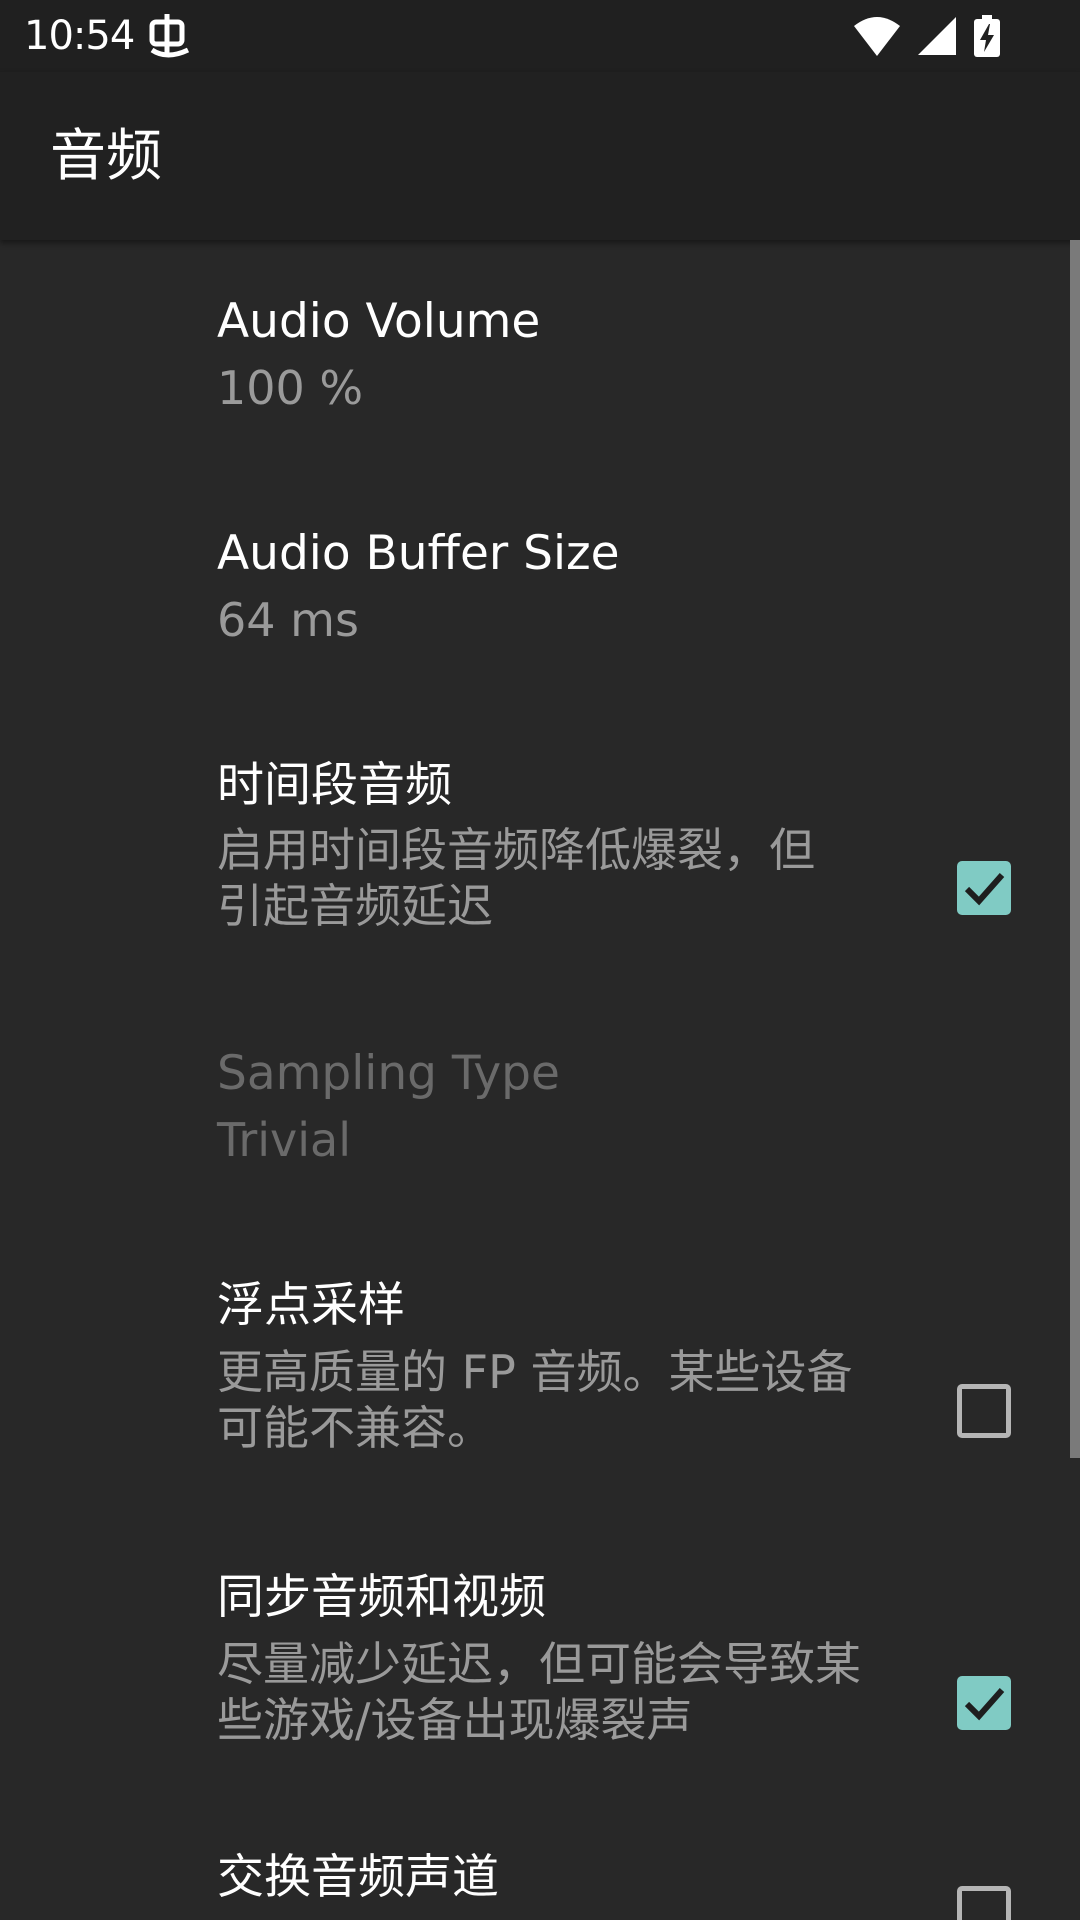  Describe the element at coordinates (516, 878) in the screenshot. I see `pref-summary: 启用时间段音频降低爆裂，但引起音频延迟` at that location.